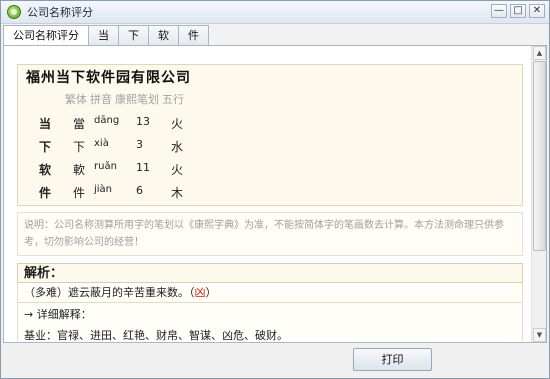 This screenshot has width=550, height=379. What do you see at coordinates (173, 99) in the screenshot?
I see `col-element: 五行` at bounding box center [173, 99].